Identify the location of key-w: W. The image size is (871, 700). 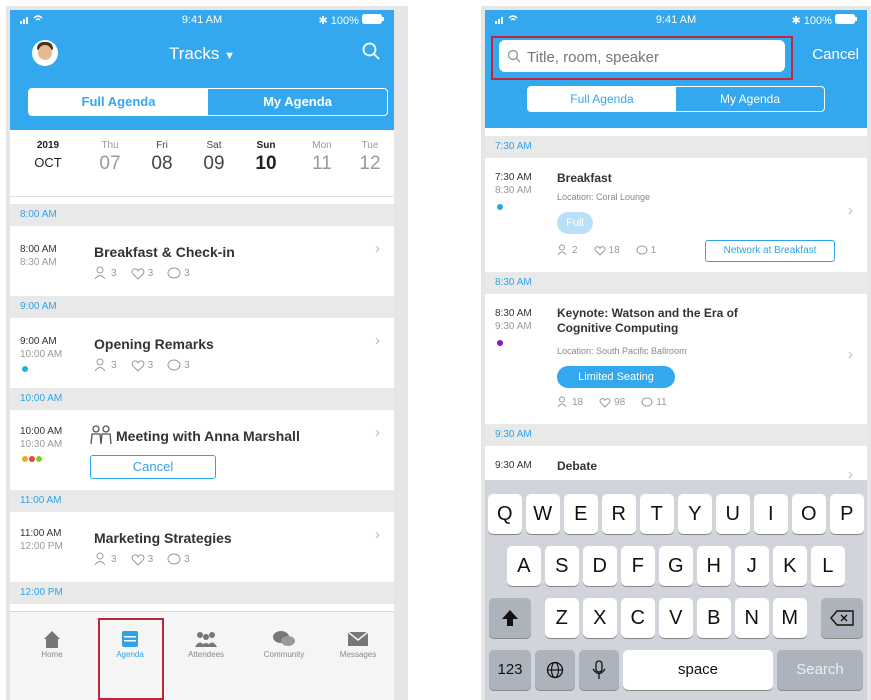
(543, 514).